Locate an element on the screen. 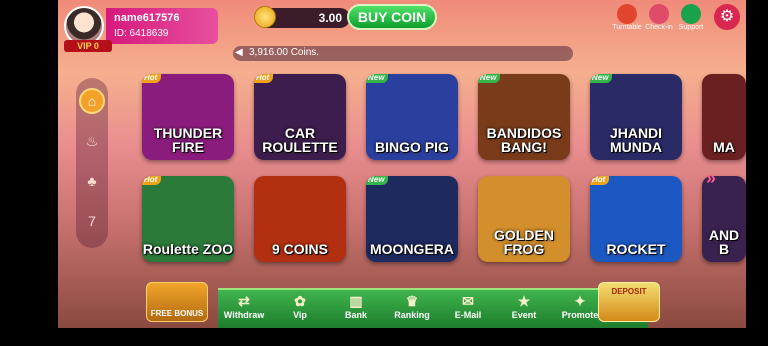 This screenshot has height=346, width=768. game-title: Roulette ZOO is located at coordinates (188, 249).